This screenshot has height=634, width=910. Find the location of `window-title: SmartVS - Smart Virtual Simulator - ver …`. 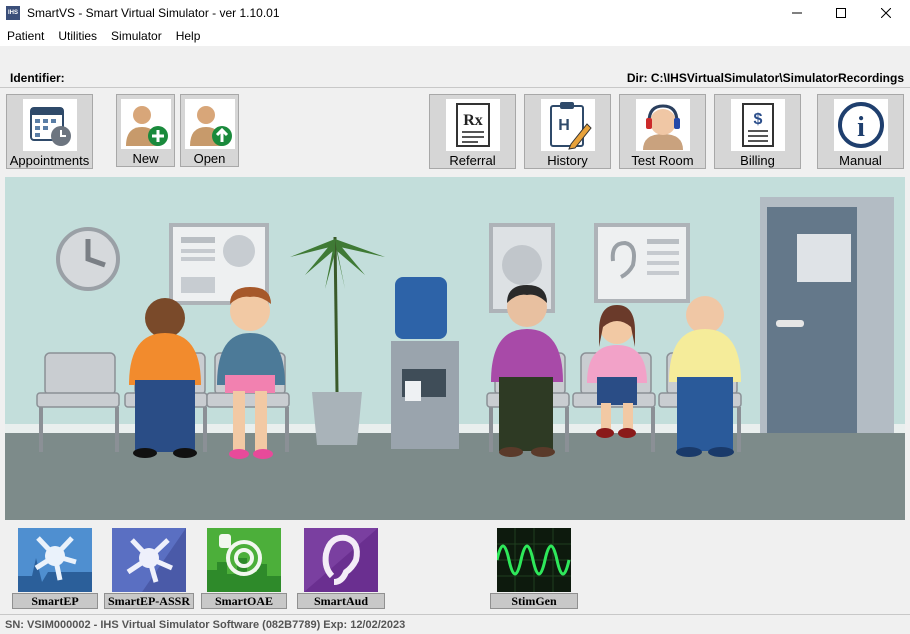

window-title: SmartVS - Smart Virtual Simulator - ver … is located at coordinates (153, 13).